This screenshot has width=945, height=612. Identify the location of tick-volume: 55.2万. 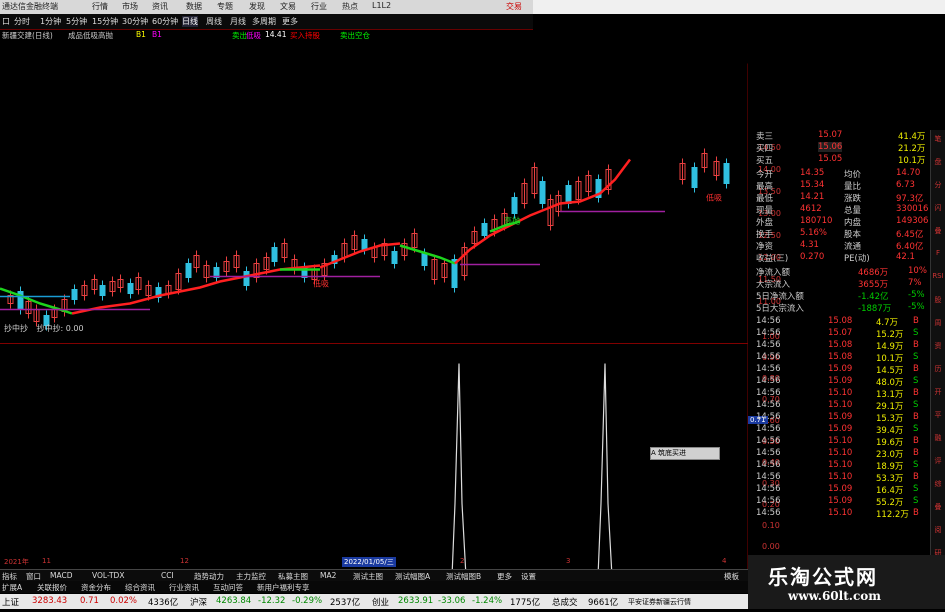
(890, 503).